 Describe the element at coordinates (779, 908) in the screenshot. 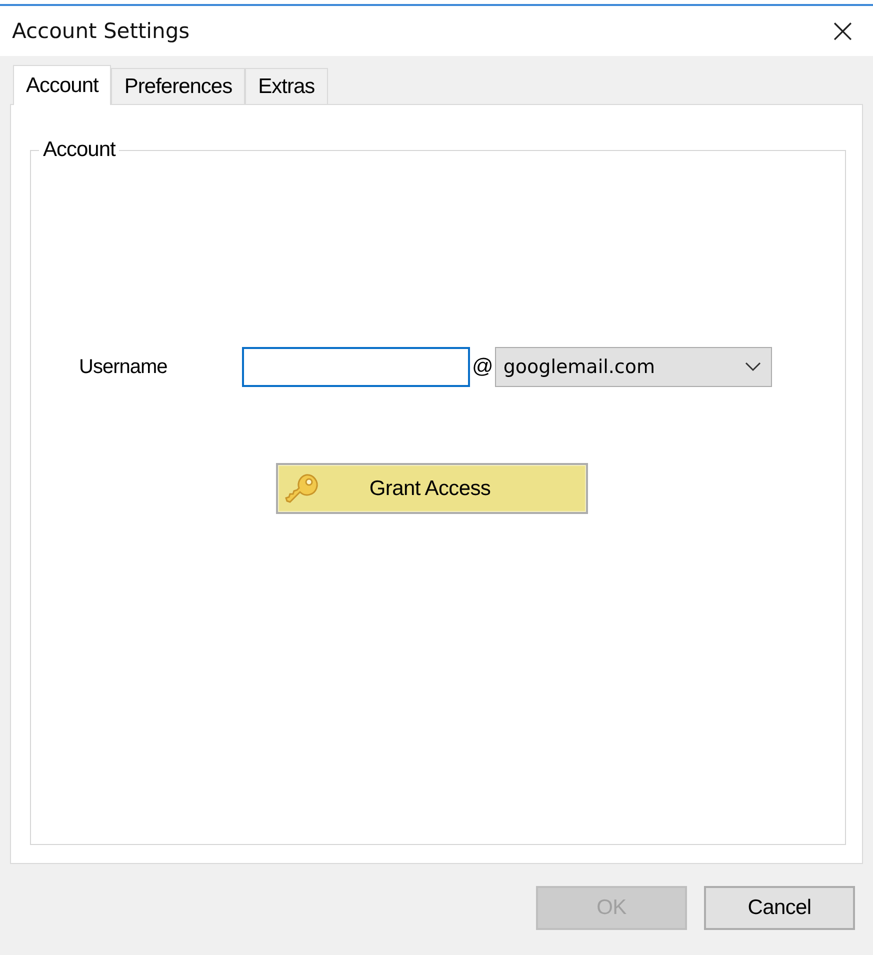

I see `dialog-button: Cancel` at that location.